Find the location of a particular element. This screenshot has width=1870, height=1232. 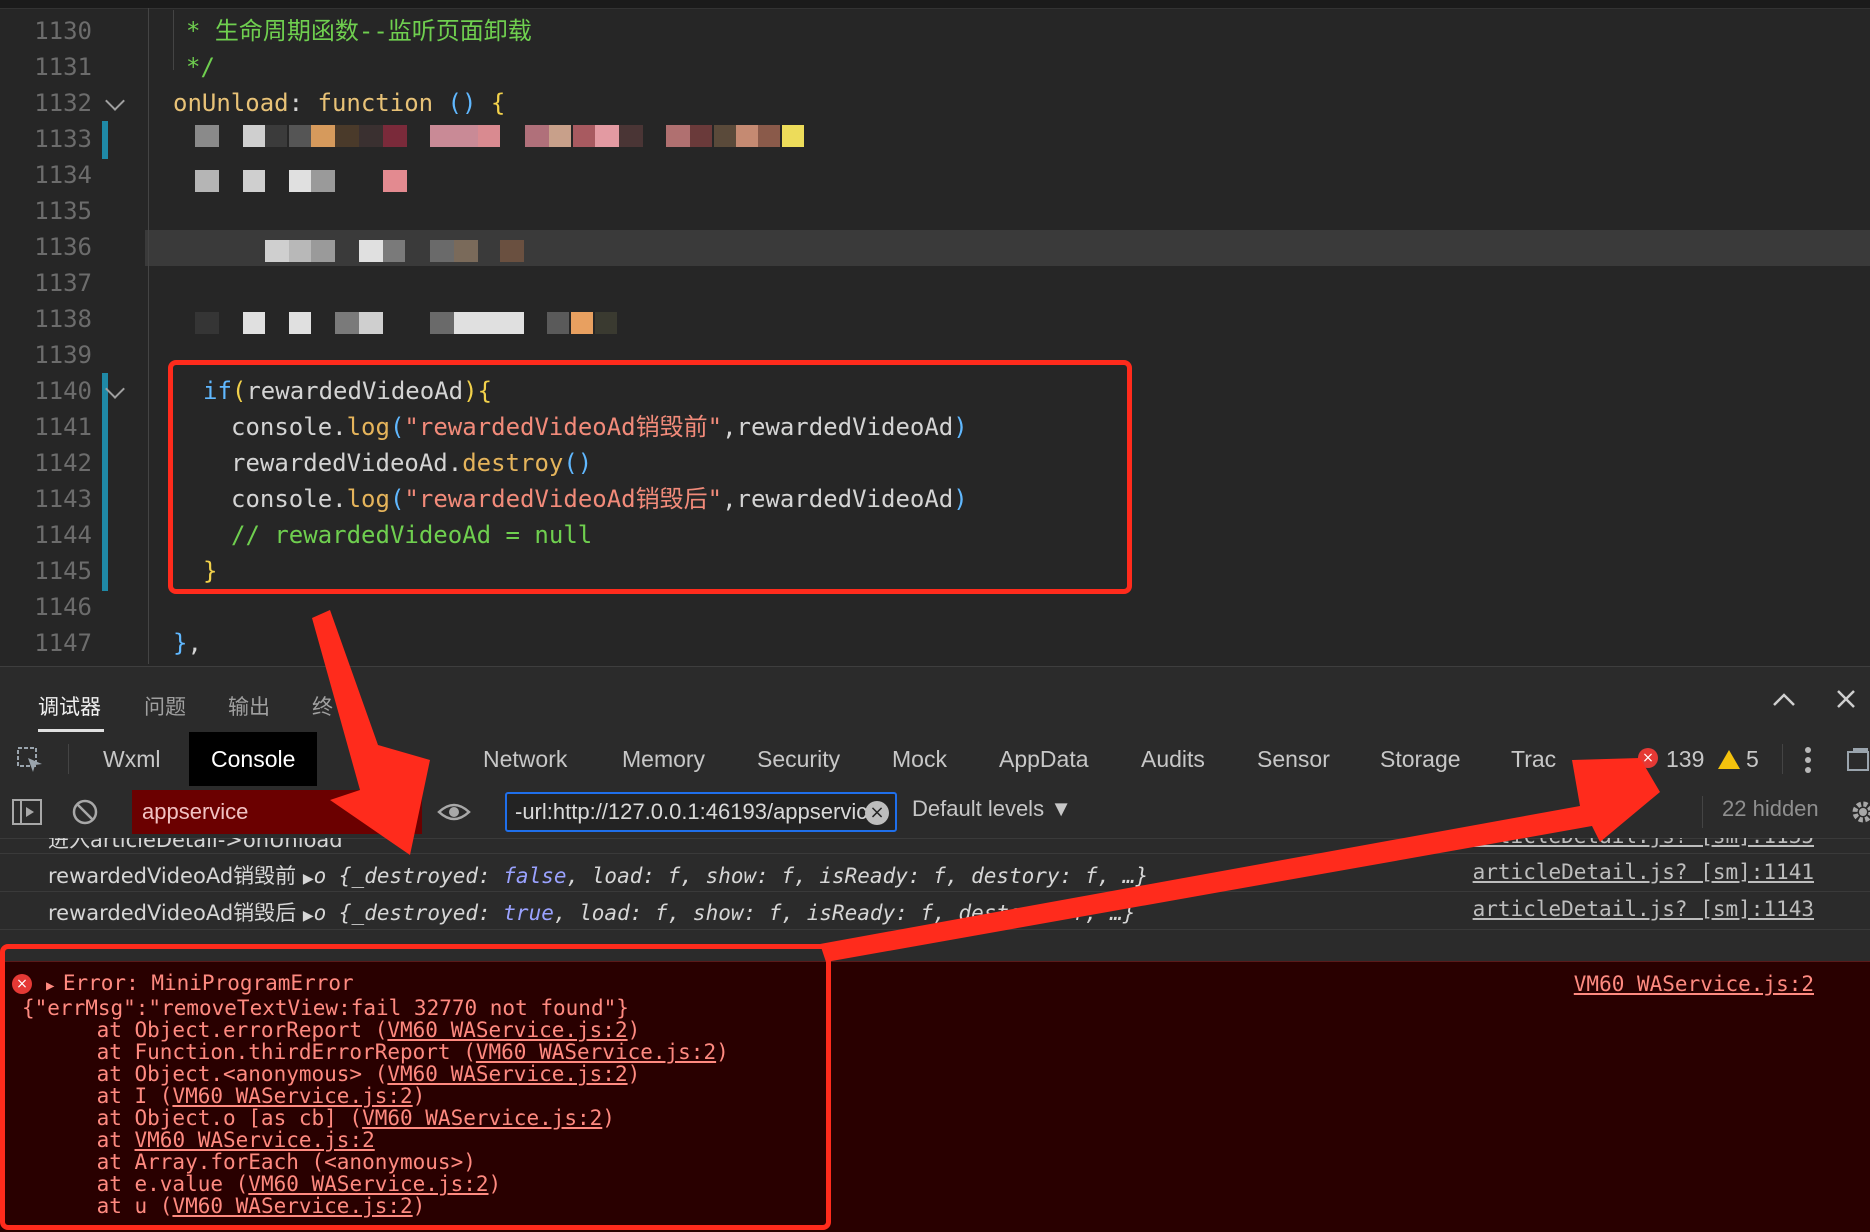

annotation-arrow-down is located at coordinates (371, 732).